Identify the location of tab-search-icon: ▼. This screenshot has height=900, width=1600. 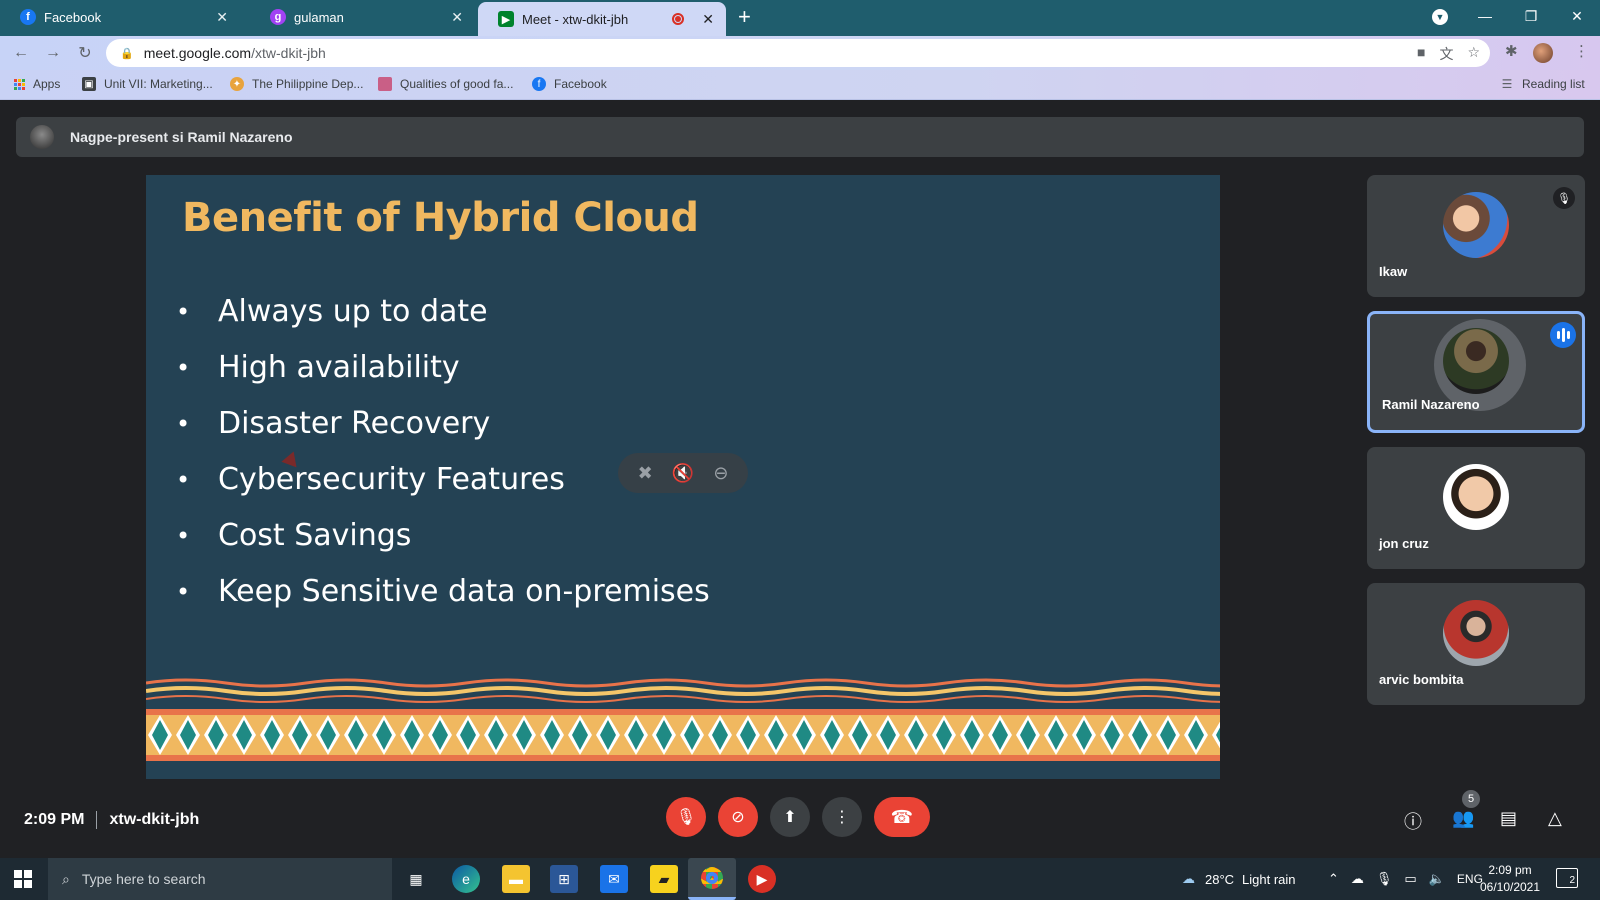
(1440, 17).